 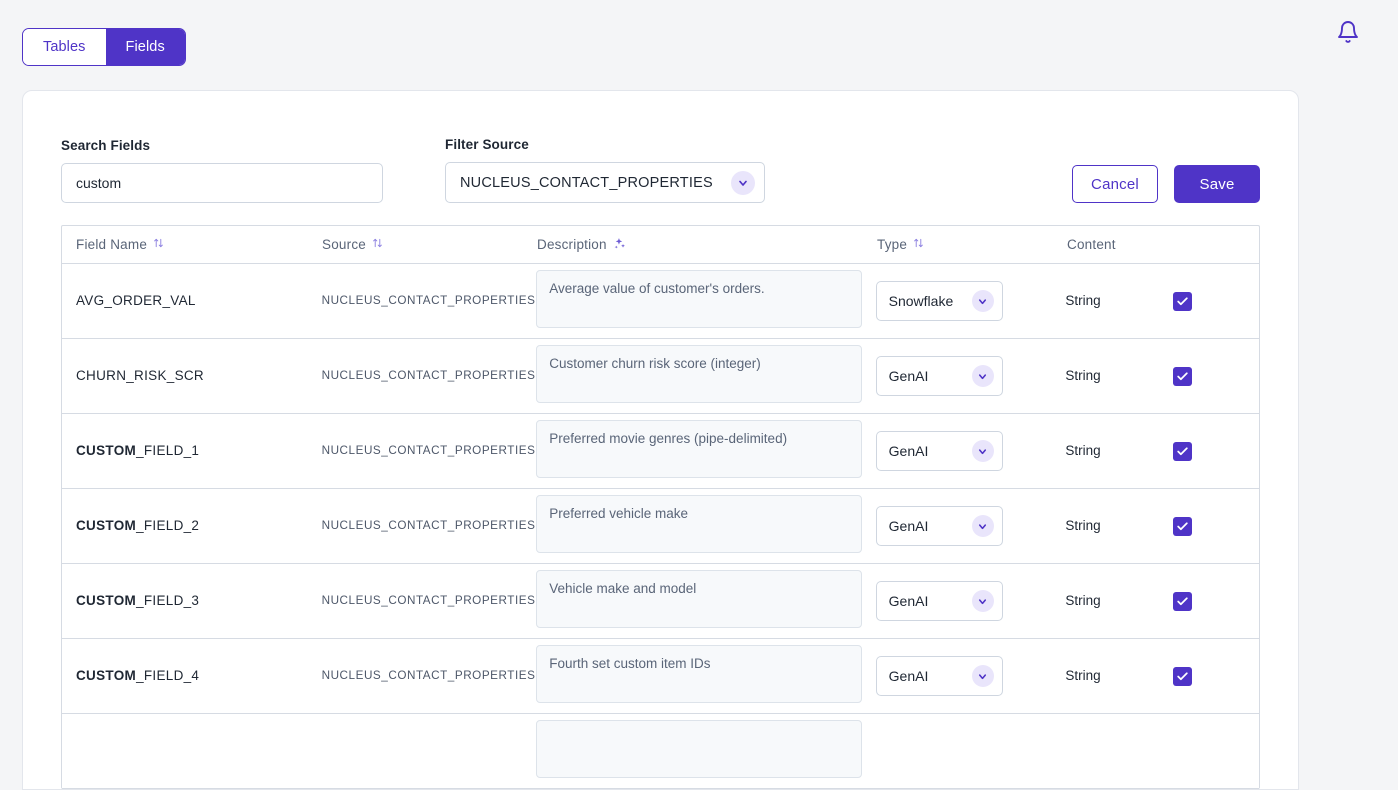 What do you see at coordinates (1091, 244) in the screenshot?
I see `column-header-content: Content` at bounding box center [1091, 244].